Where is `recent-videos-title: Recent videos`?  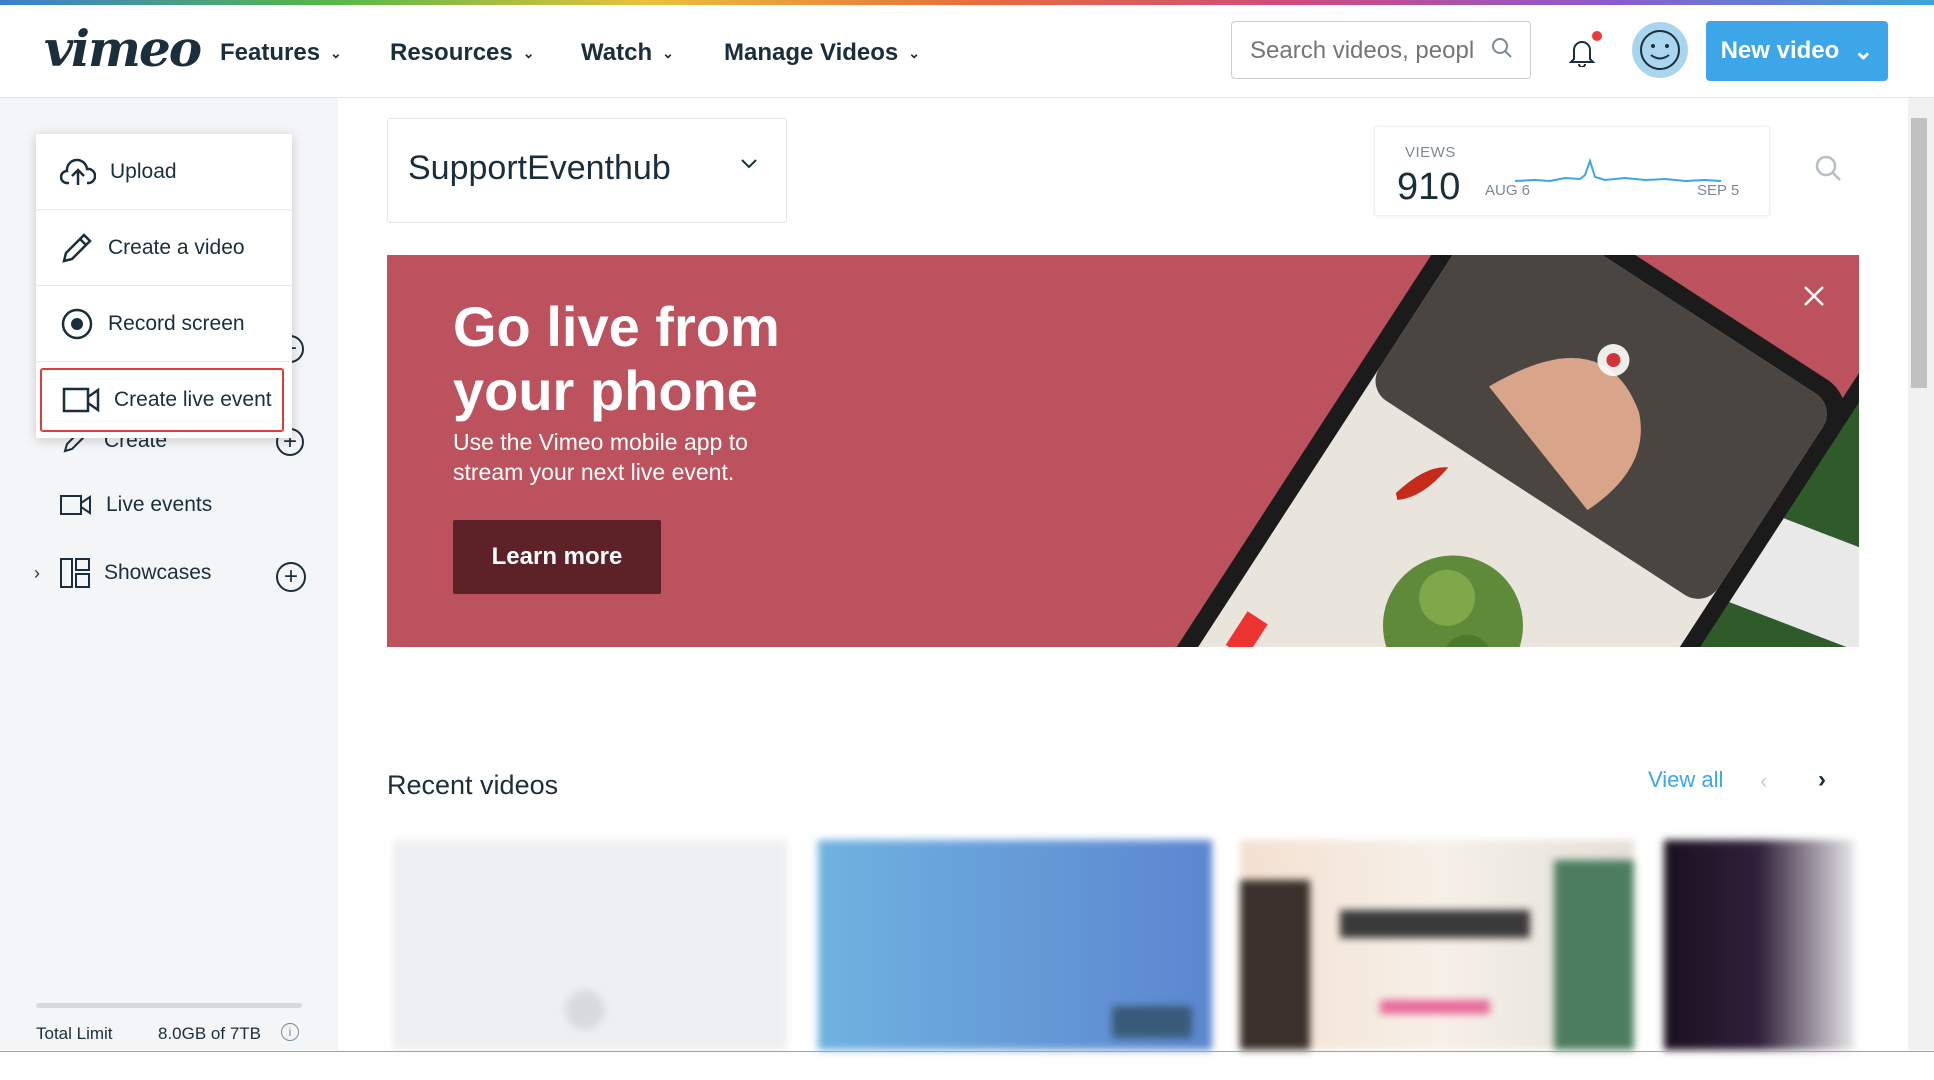
recent-videos-title: Recent videos is located at coordinates (473, 785).